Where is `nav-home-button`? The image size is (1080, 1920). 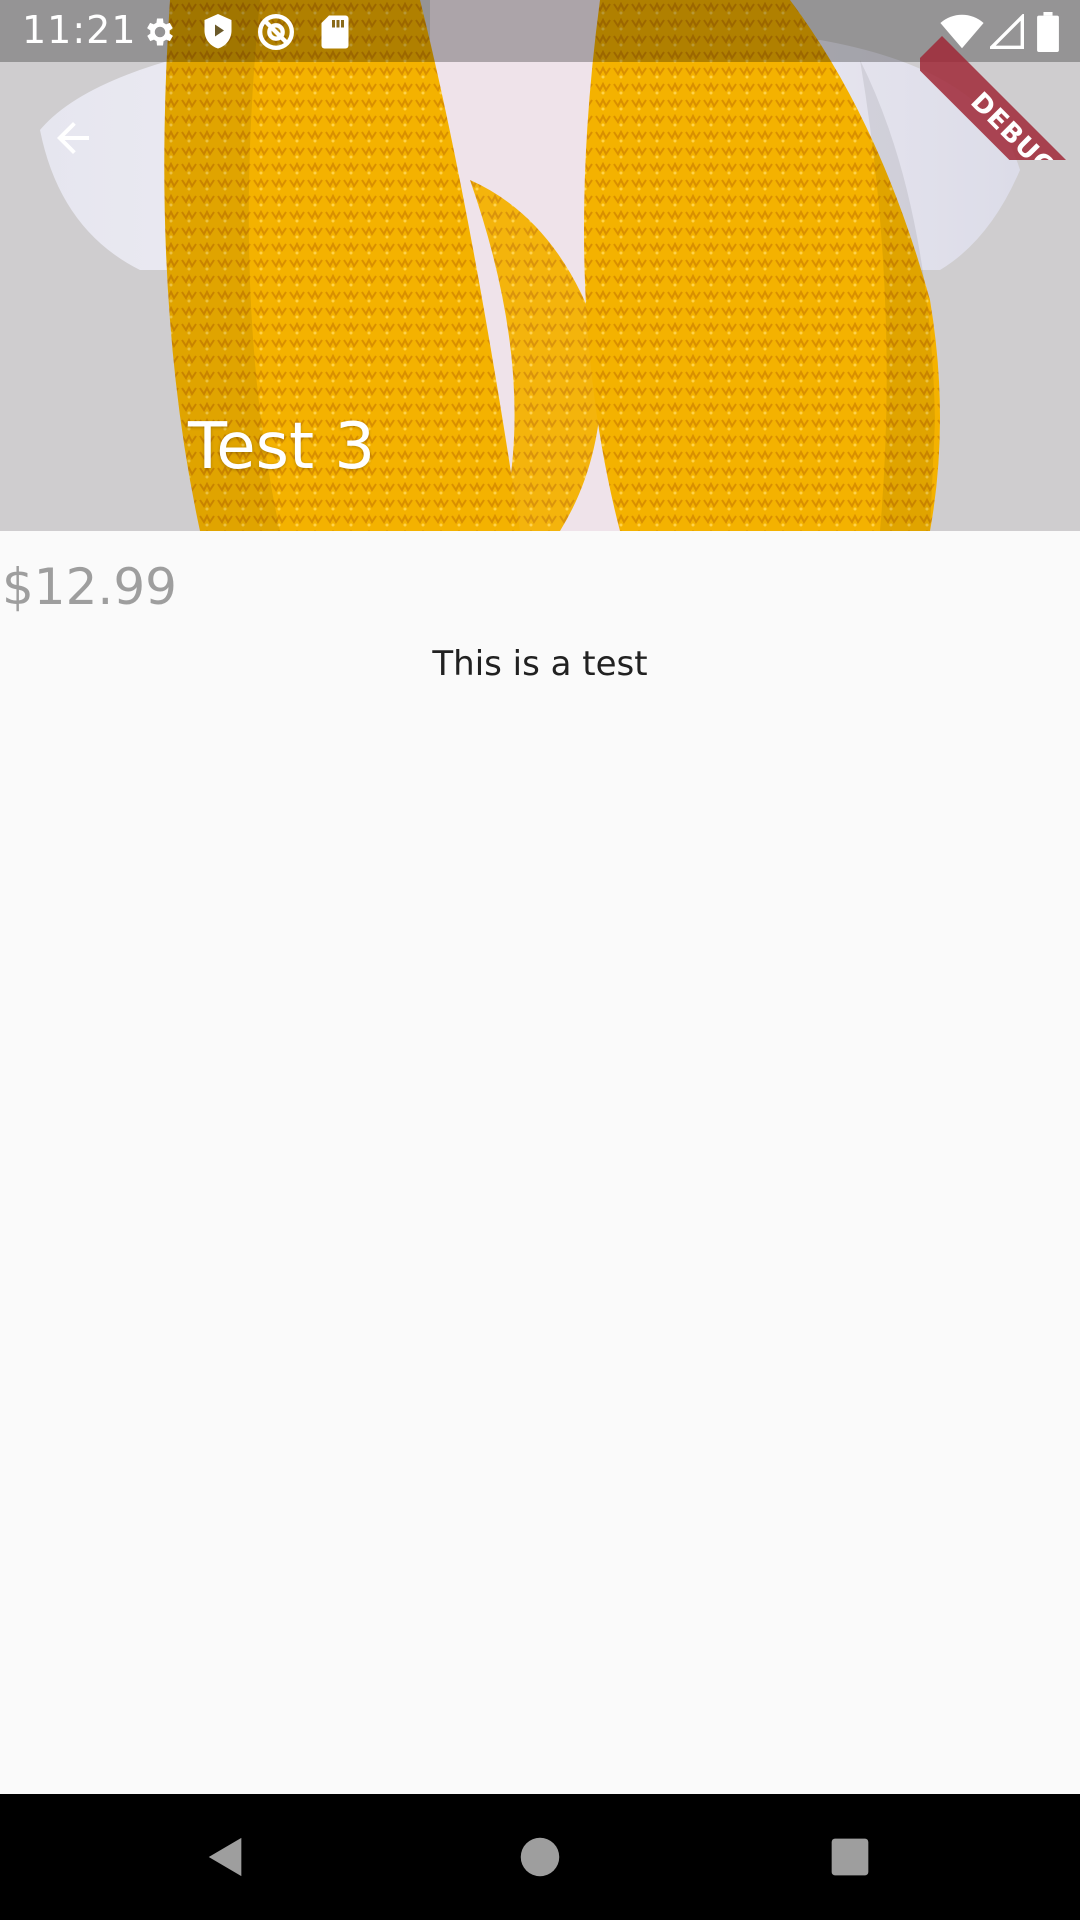 nav-home-button is located at coordinates (540, 1857).